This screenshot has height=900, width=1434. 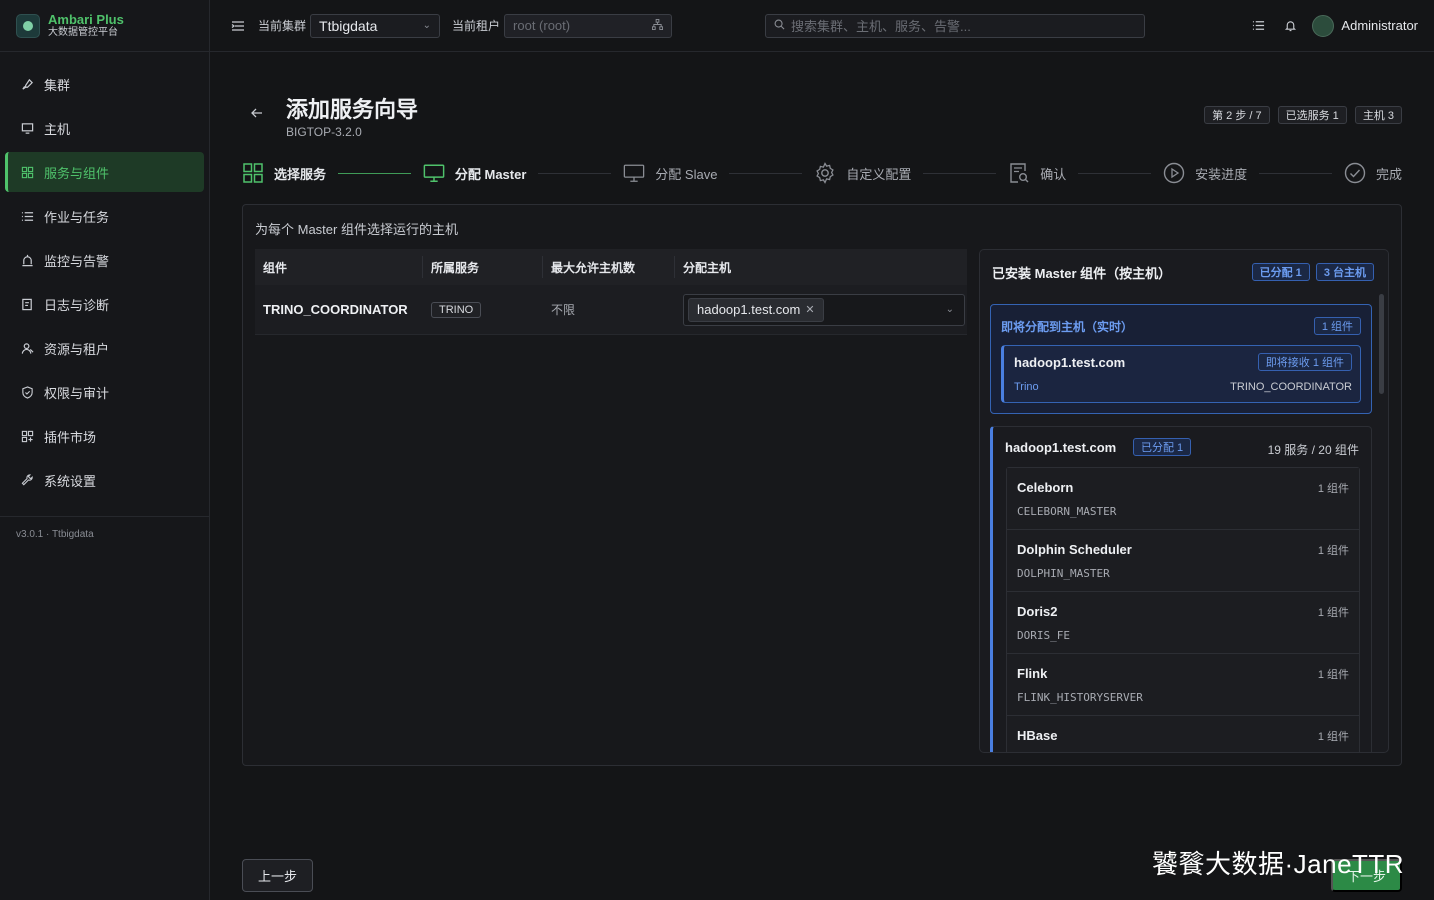 I want to click on sidebar-item-resources: 资源与租户, so click(x=104, y=348).